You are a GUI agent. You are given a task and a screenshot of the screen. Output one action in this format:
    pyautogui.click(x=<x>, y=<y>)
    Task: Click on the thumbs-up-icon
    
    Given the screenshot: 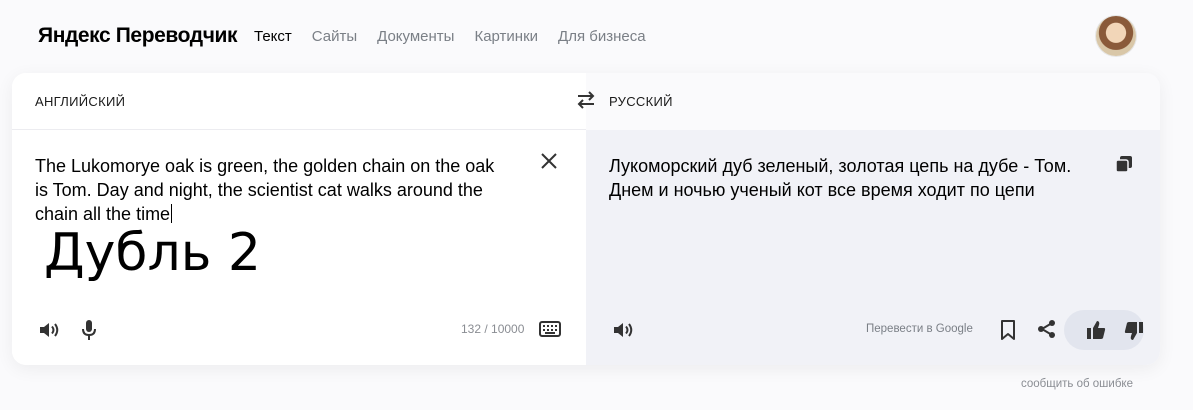 What is the action you would take?
    pyautogui.click(x=1096, y=330)
    